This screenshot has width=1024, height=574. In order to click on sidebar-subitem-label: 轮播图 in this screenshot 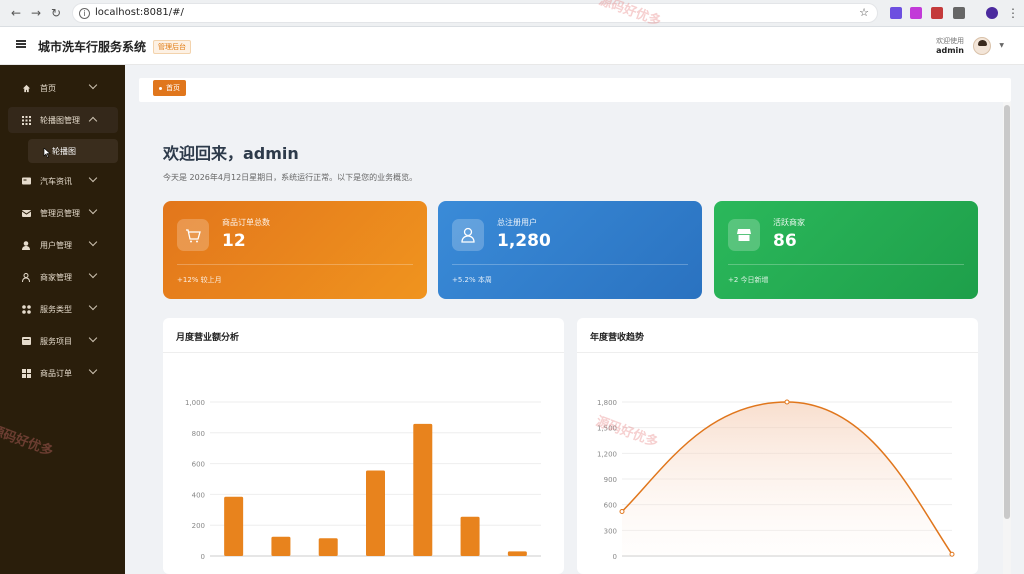, I will do `click(64, 151)`.